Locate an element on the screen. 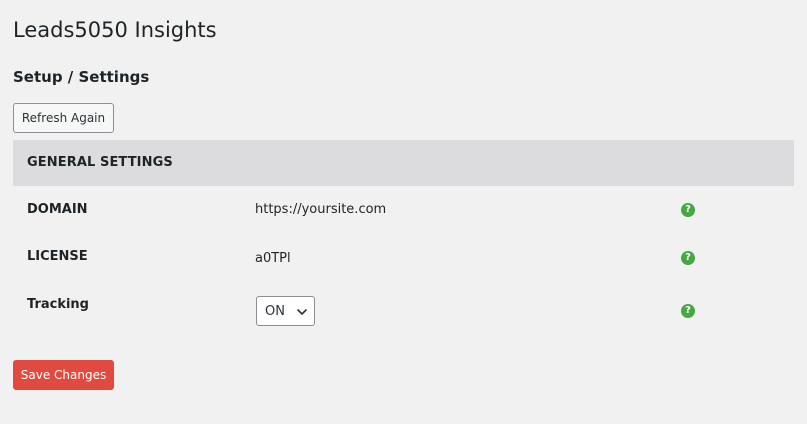  tracking-select: ON is located at coordinates (285, 311).